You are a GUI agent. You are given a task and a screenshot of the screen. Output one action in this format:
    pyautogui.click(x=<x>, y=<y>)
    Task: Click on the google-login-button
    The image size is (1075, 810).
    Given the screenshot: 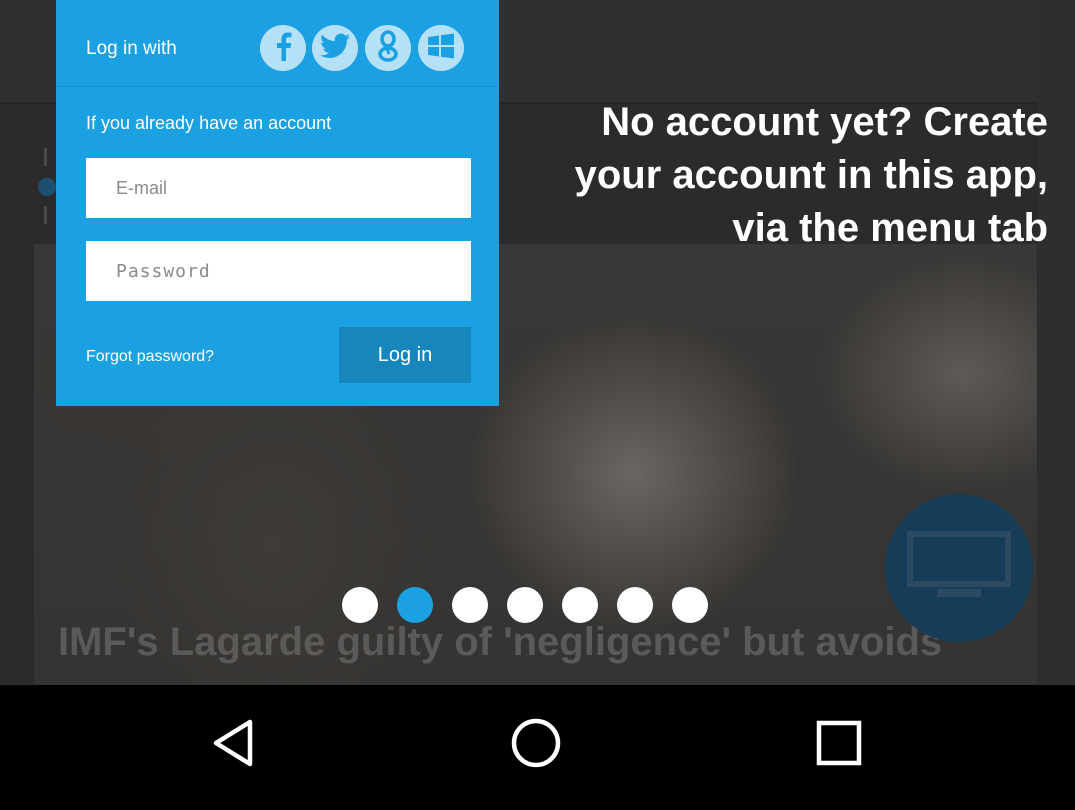 What is the action you would take?
    pyautogui.click(x=388, y=48)
    